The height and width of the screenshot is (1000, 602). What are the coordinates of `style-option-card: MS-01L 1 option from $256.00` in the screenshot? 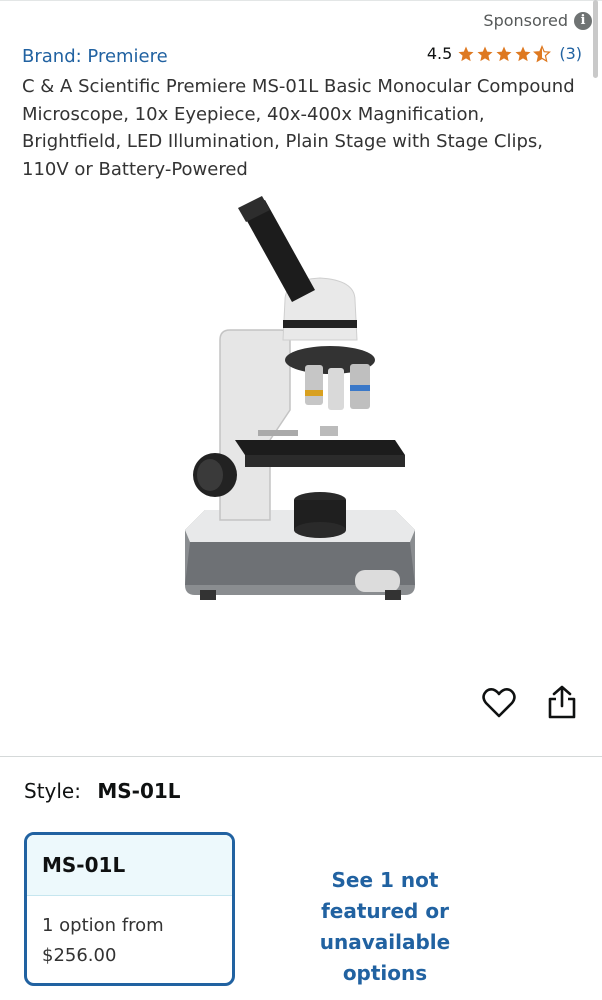 It's located at (129, 909).